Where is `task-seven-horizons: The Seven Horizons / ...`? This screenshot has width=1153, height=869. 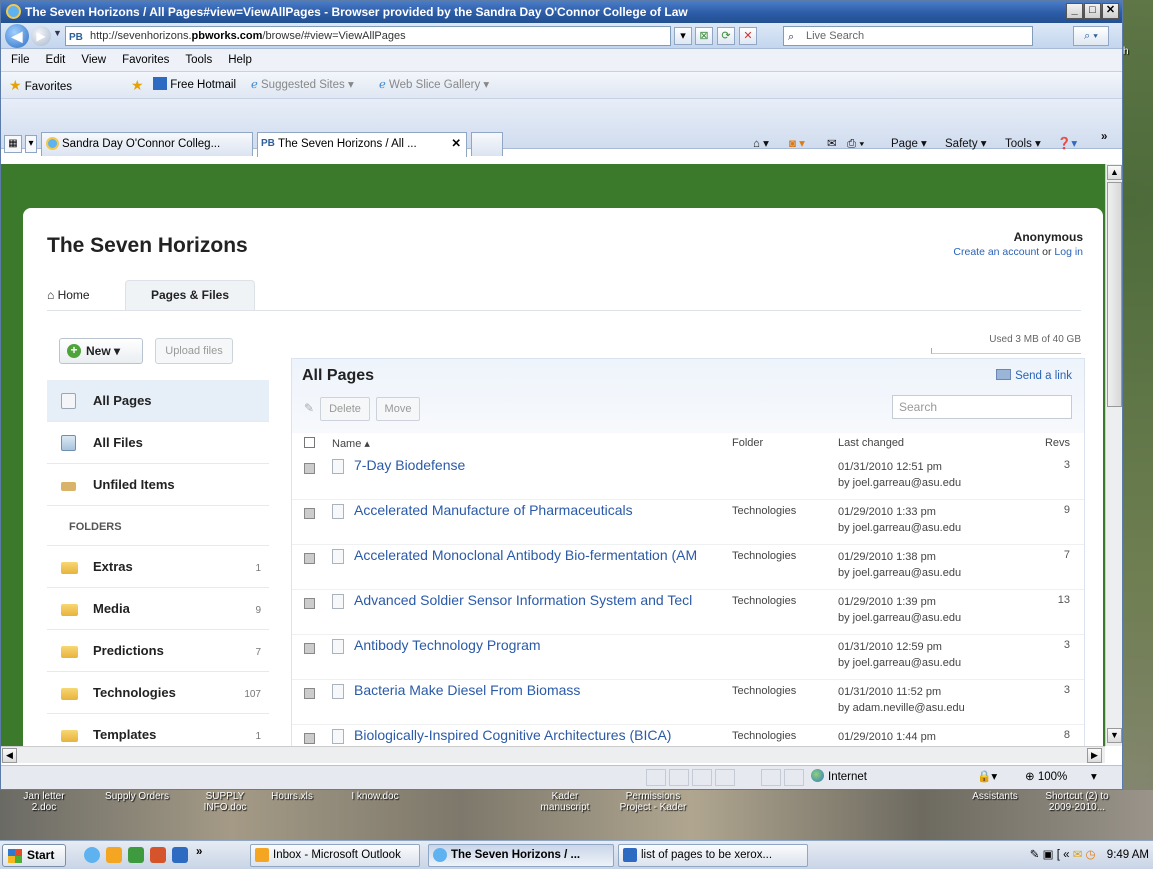 task-seven-horizons: The Seven Horizons / ... is located at coordinates (521, 855).